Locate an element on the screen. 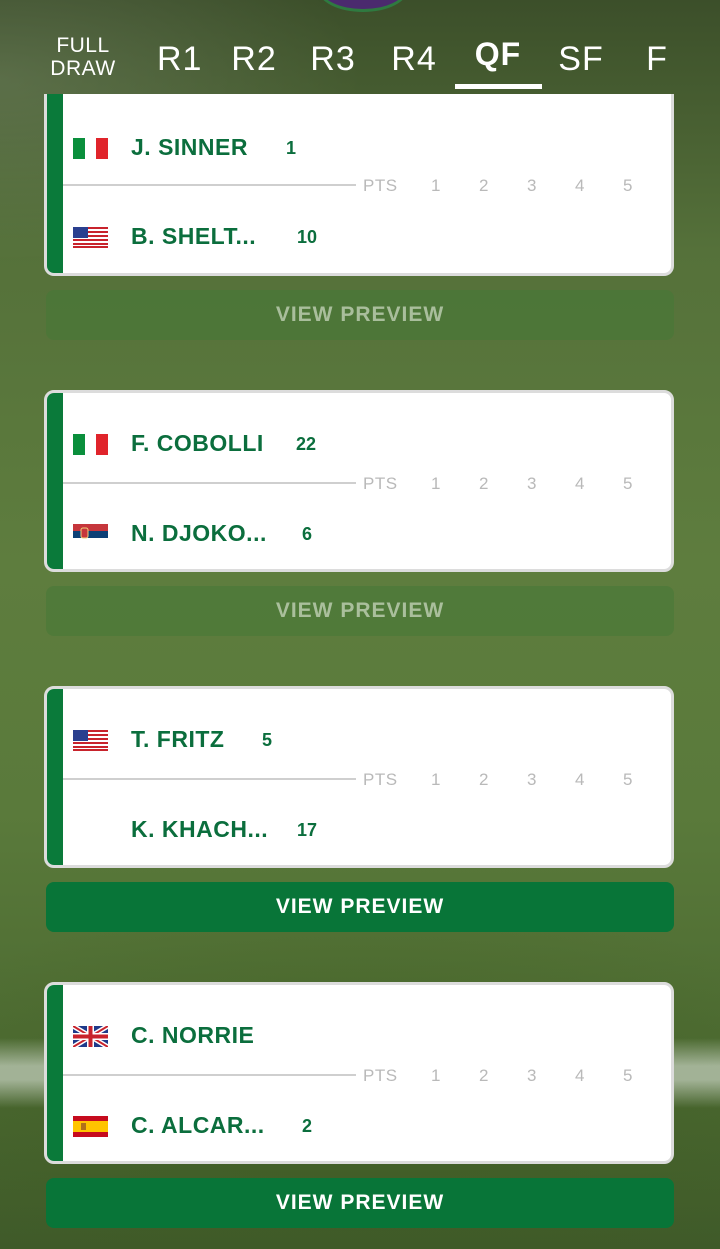 The width and height of the screenshot is (720, 1249). player-name: F. COBOLLI is located at coordinates (197, 442).